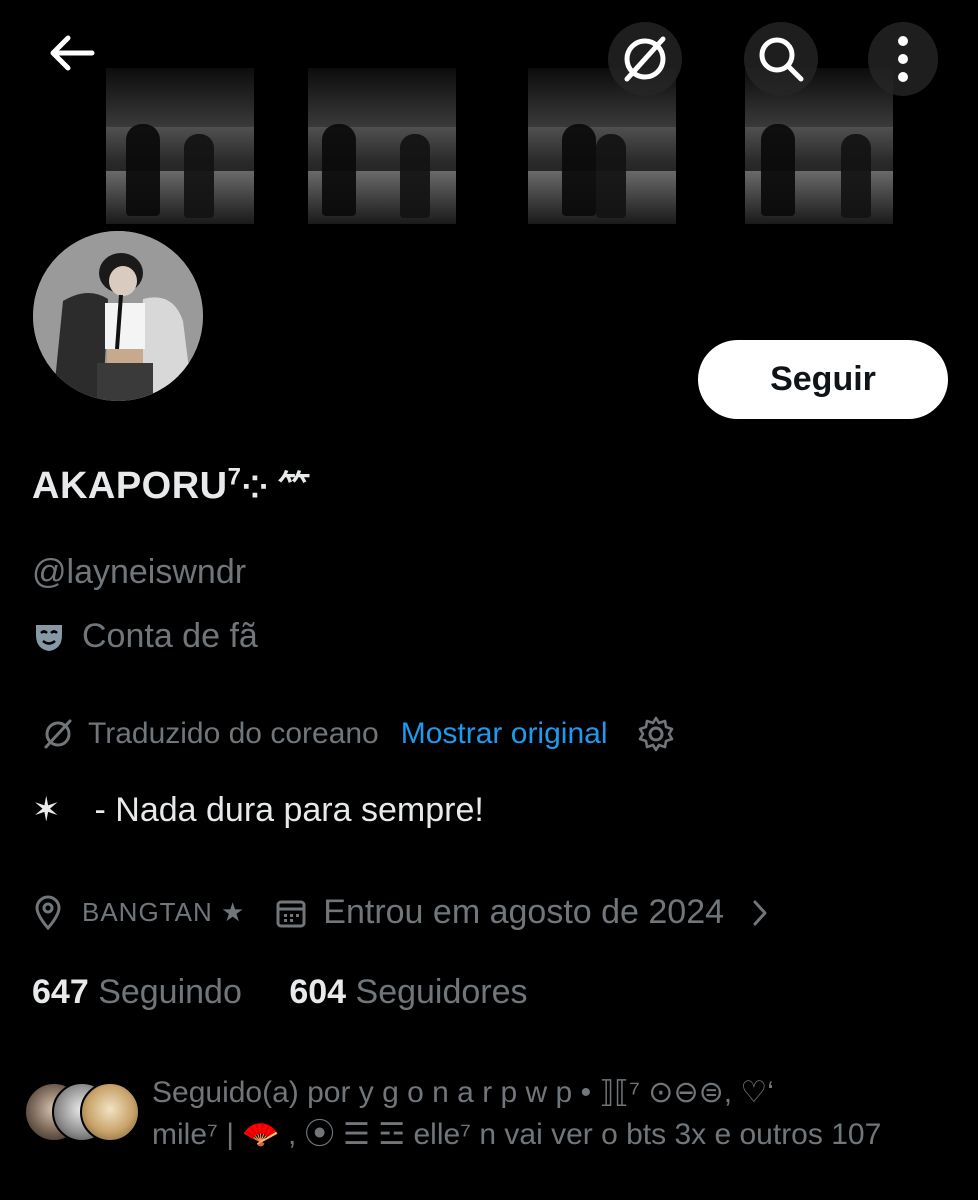  I want to click on profile-avatar, so click(118, 316).